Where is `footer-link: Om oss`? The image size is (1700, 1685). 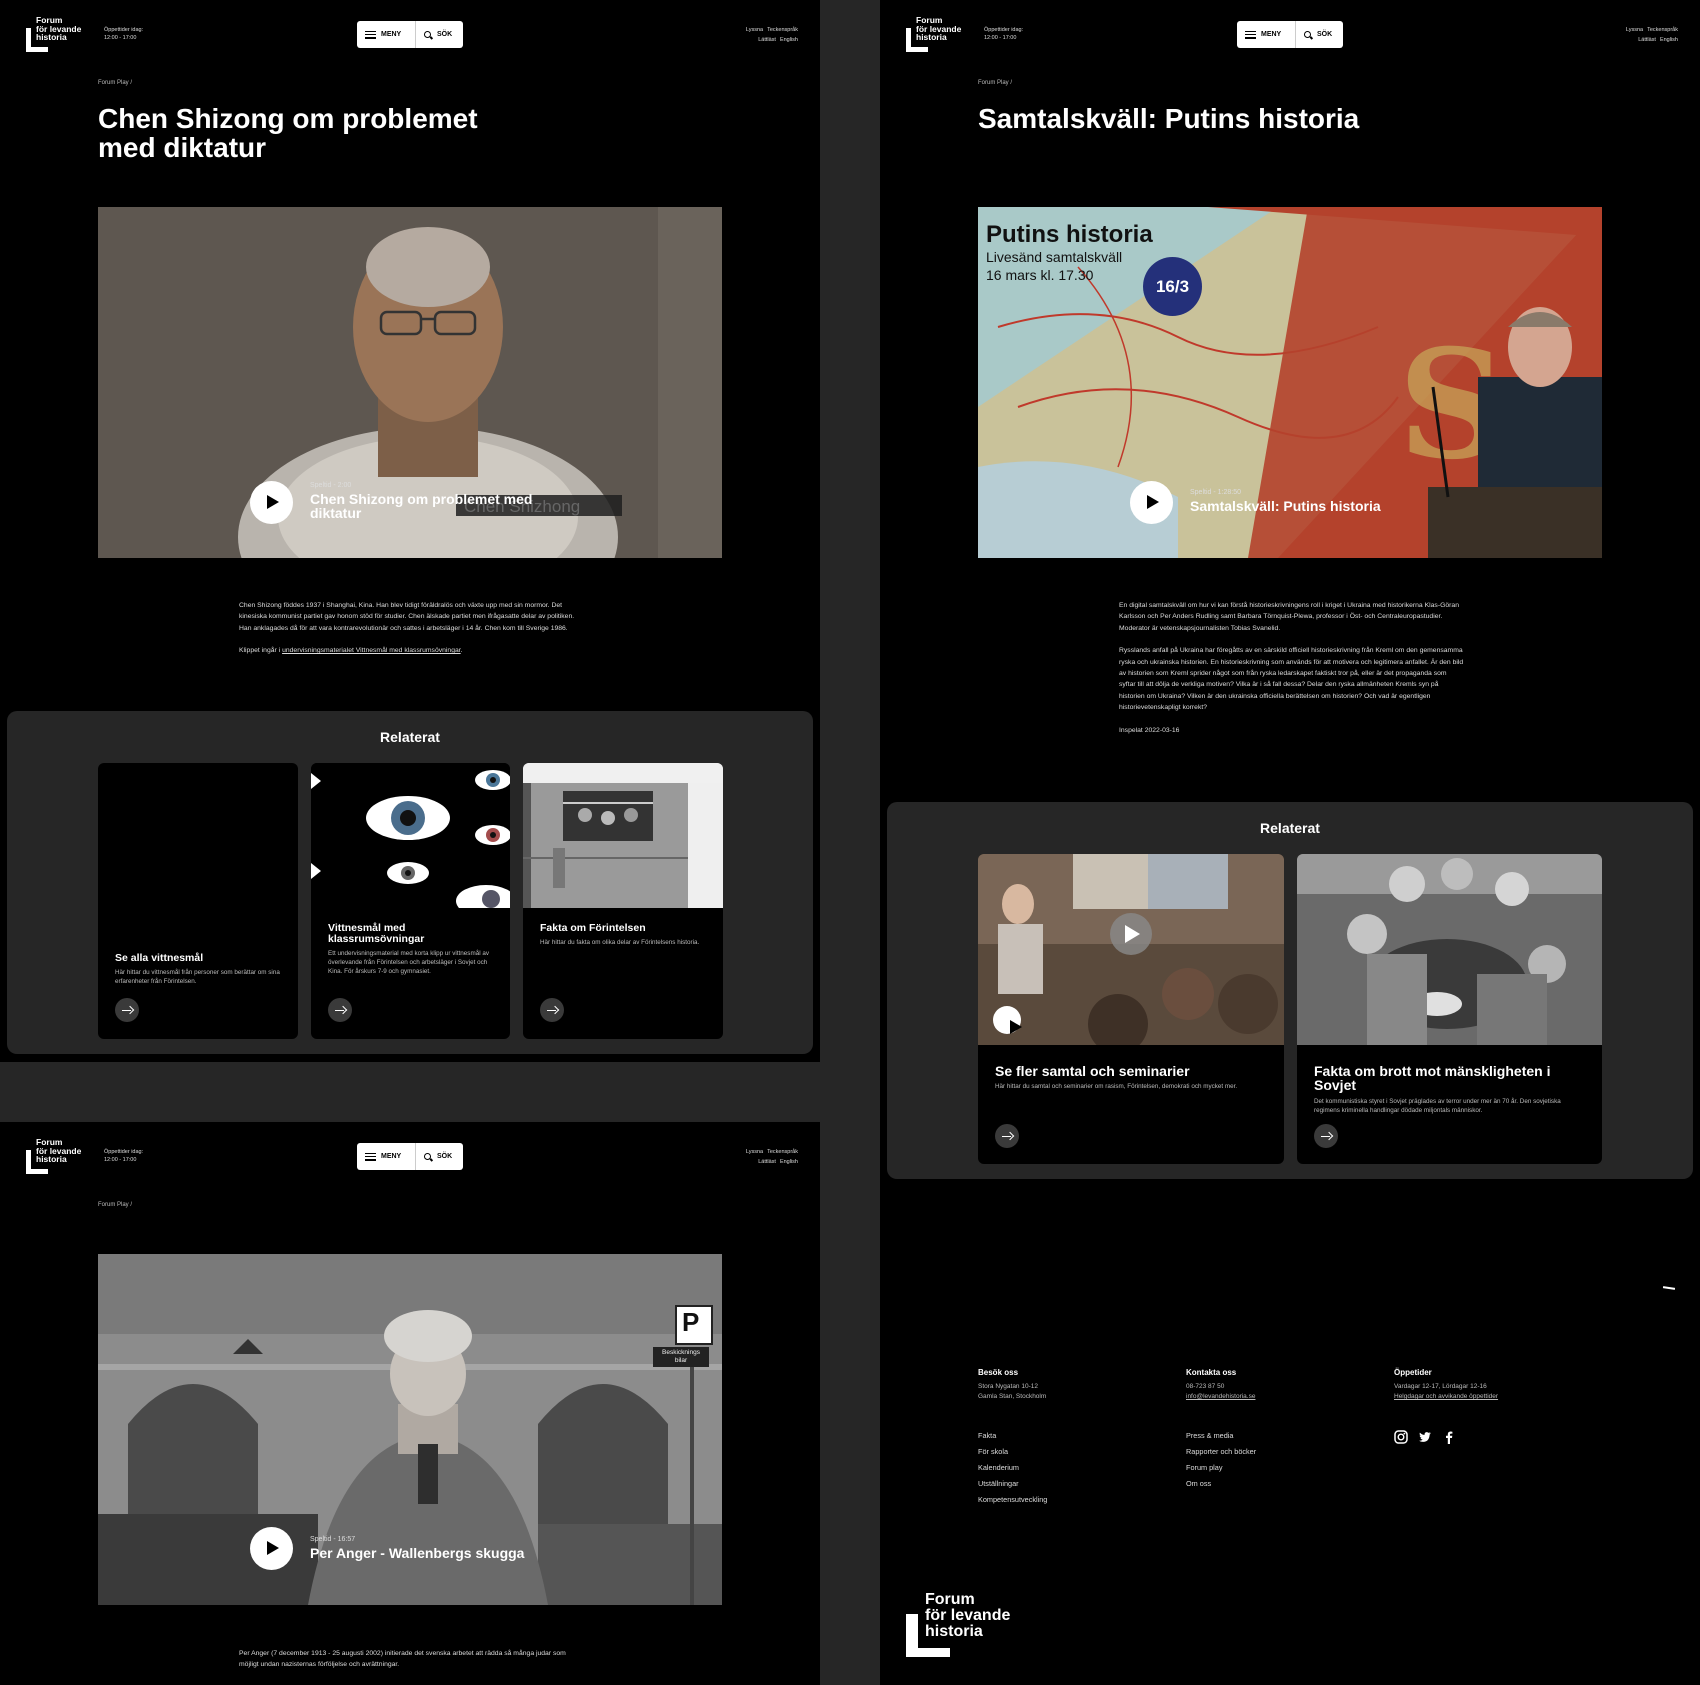
footer-link: Om oss is located at coordinates (1221, 1484).